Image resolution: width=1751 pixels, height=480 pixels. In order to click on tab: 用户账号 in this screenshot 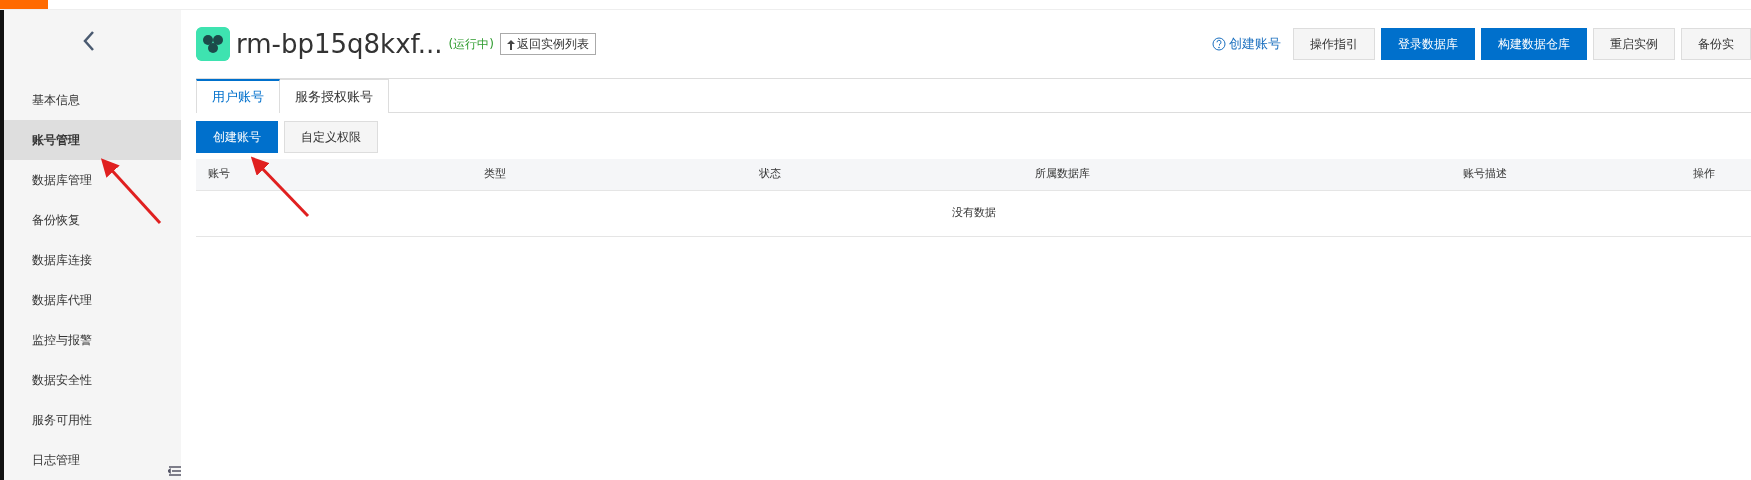, I will do `click(238, 96)`.